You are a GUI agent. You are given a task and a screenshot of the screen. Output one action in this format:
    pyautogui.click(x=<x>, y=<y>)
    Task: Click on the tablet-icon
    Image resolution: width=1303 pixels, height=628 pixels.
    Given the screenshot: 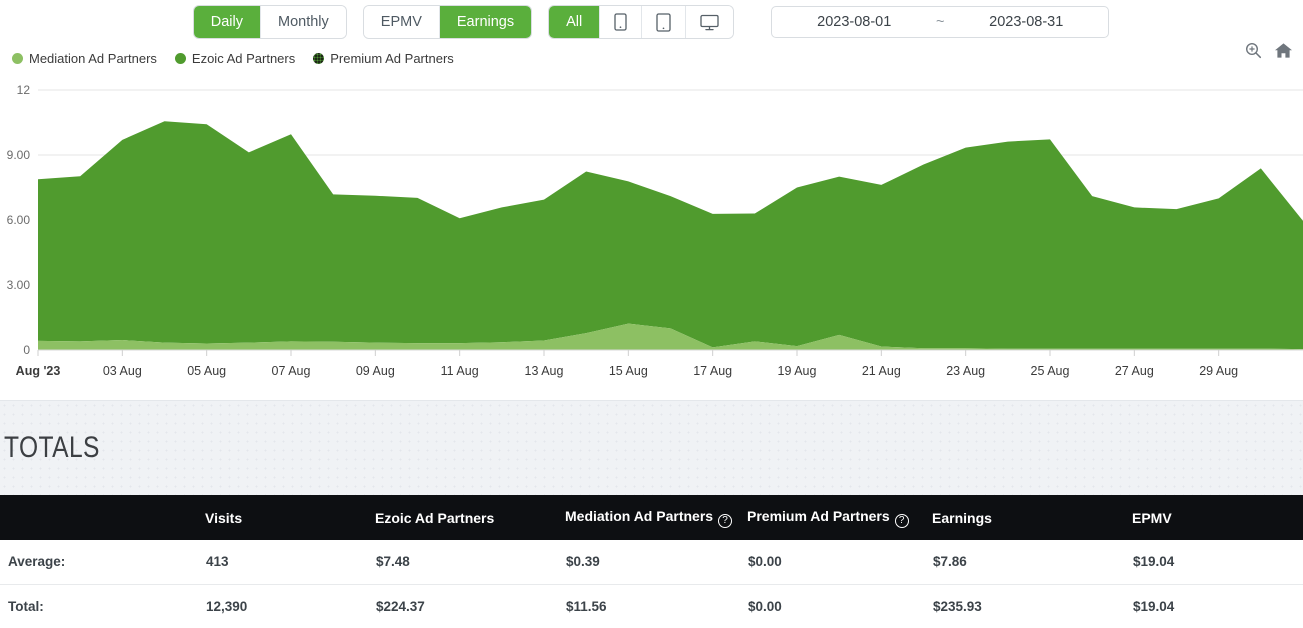 What is the action you would take?
    pyautogui.click(x=663, y=22)
    